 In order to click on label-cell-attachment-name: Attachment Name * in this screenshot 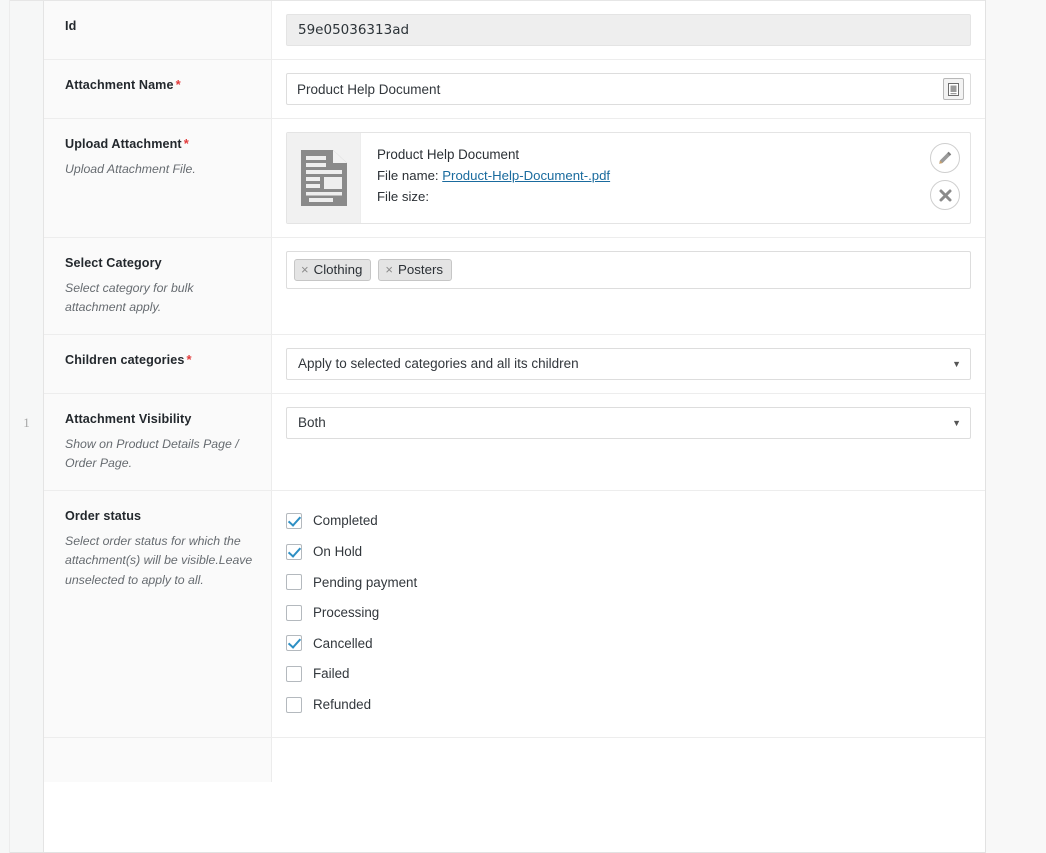, I will do `click(158, 89)`.